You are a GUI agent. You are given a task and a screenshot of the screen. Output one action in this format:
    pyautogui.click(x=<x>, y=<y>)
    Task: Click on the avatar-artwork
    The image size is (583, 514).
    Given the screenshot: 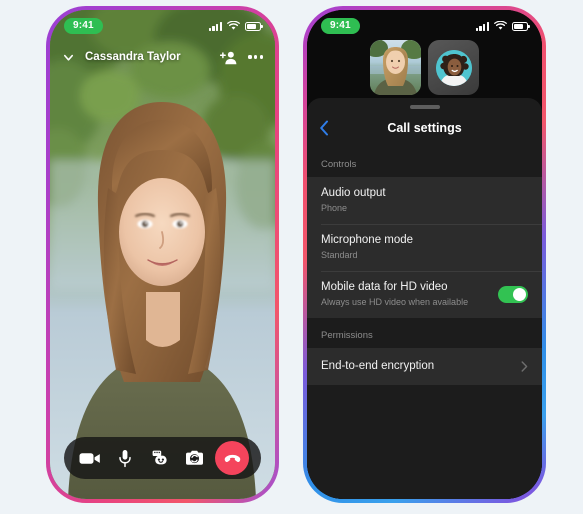 What is the action you would take?
    pyautogui.click(x=453, y=68)
    